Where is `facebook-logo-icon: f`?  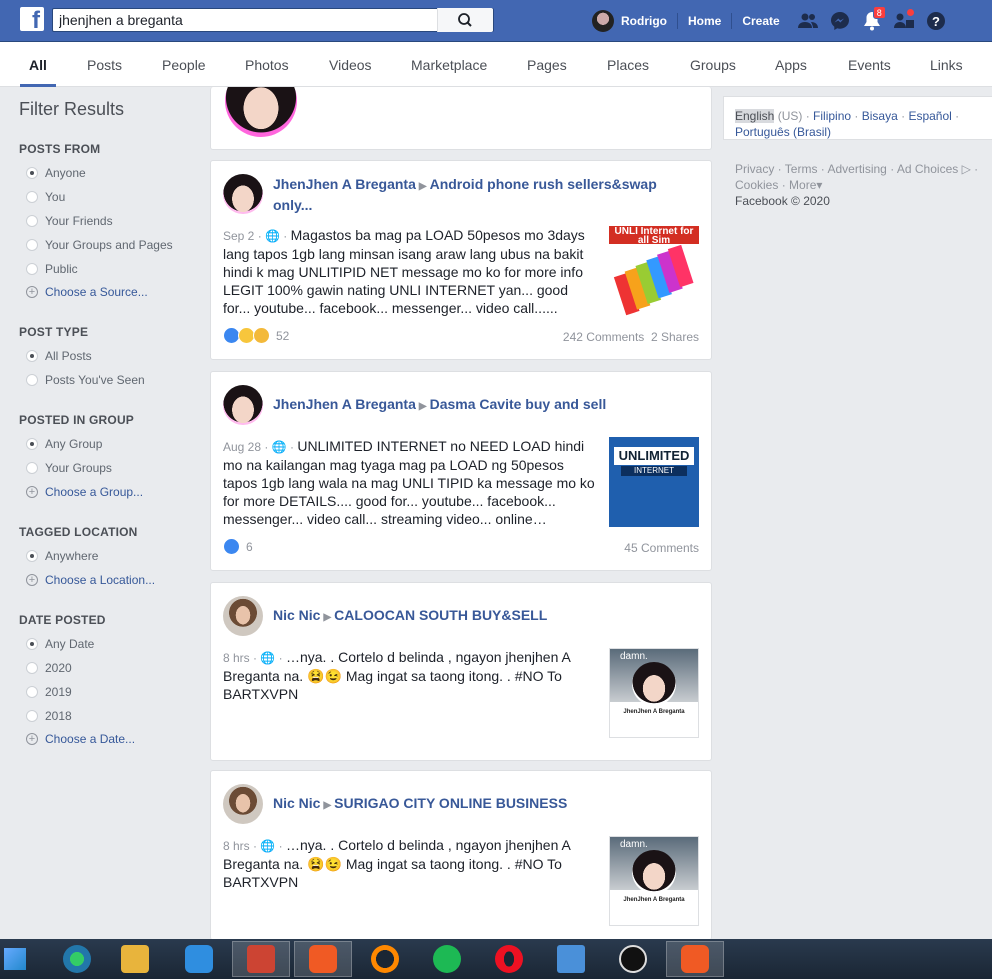
facebook-logo-icon: f is located at coordinates (32, 19).